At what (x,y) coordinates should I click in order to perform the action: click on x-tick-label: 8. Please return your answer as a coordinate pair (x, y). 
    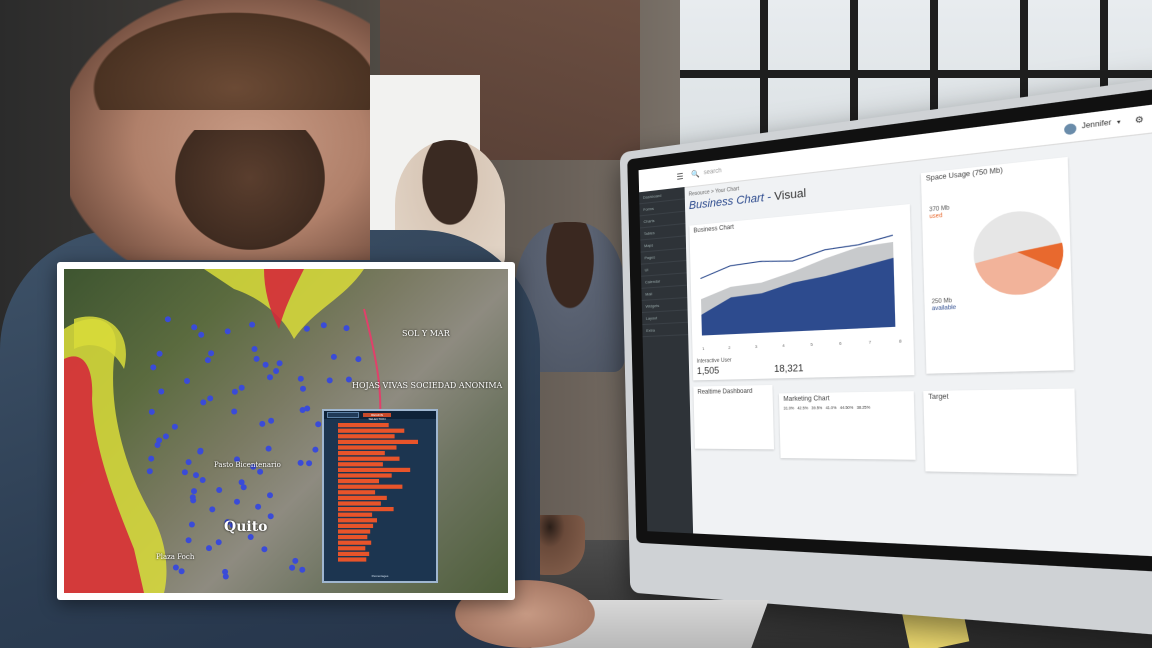
    Looking at the image, I should click on (900, 340).